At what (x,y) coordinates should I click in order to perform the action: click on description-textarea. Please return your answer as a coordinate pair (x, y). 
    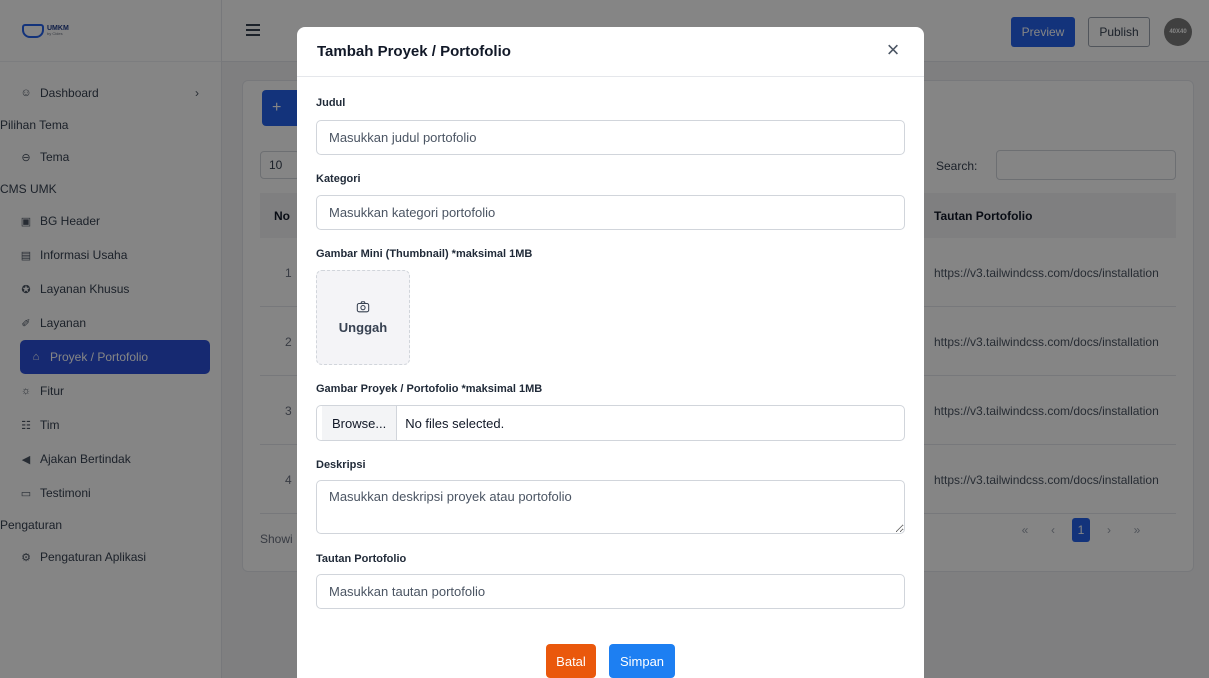
    Looking at the image, I should click on (610, 507).